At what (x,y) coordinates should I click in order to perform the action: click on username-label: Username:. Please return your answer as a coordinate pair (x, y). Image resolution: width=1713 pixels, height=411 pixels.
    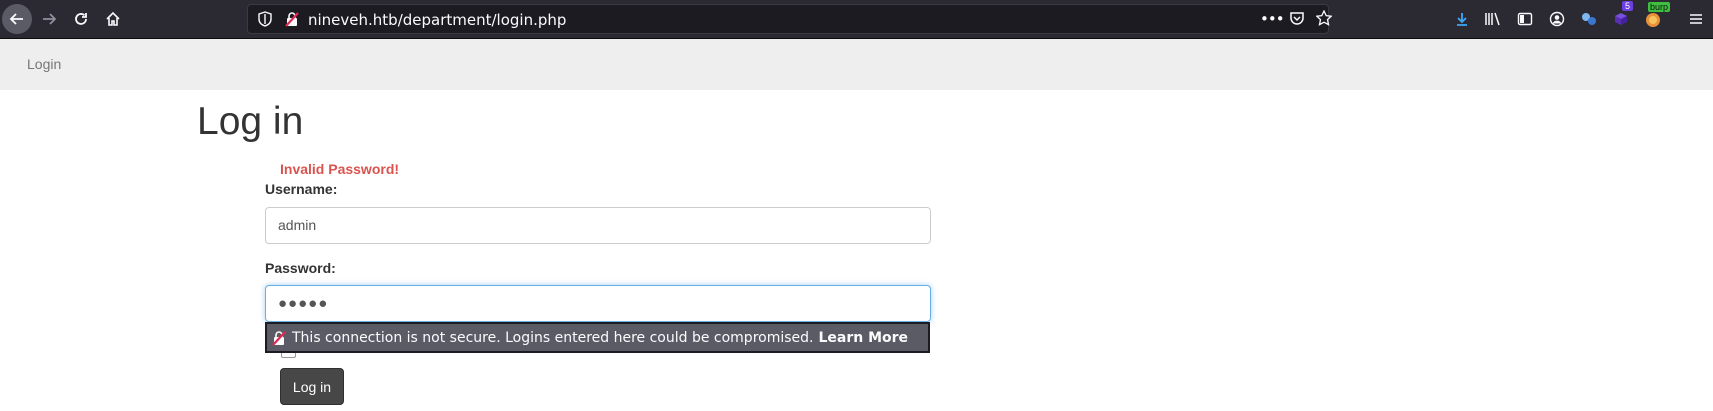
    Looking at the image, I should click on (301, 189).